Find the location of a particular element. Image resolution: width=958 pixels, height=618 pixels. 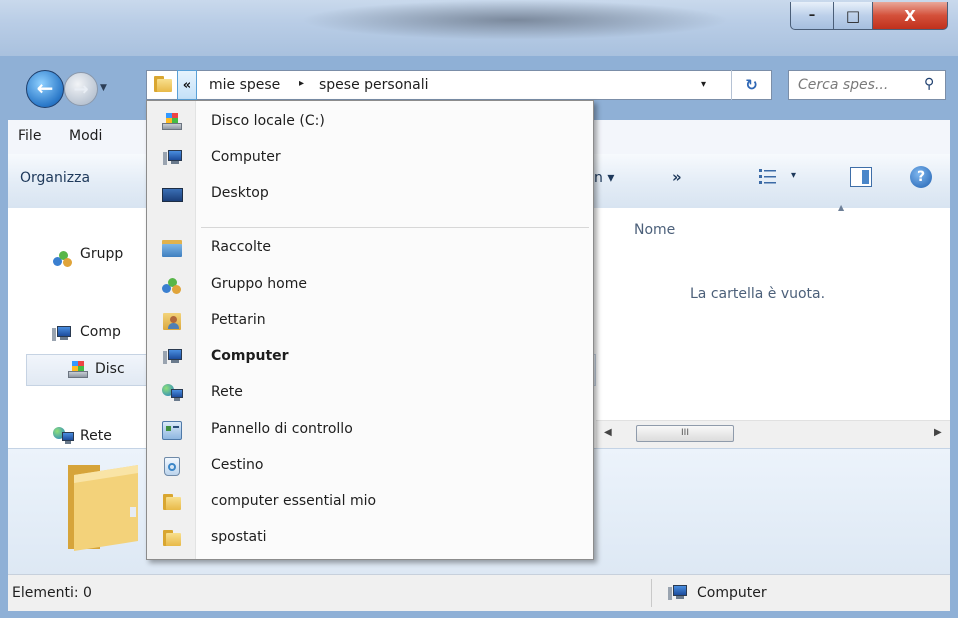

menu-item-gruppo-home: Gruppo home is located at coordinates (370, 285).